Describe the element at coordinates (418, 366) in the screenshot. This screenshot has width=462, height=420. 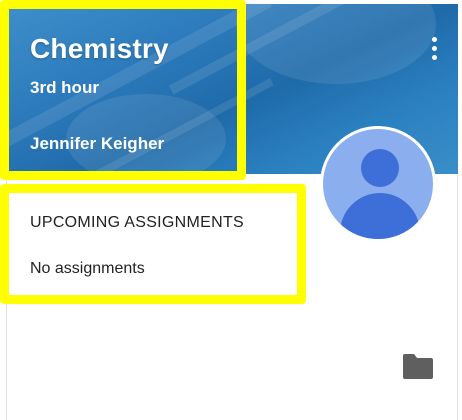
I see `folder-icon` at that location.